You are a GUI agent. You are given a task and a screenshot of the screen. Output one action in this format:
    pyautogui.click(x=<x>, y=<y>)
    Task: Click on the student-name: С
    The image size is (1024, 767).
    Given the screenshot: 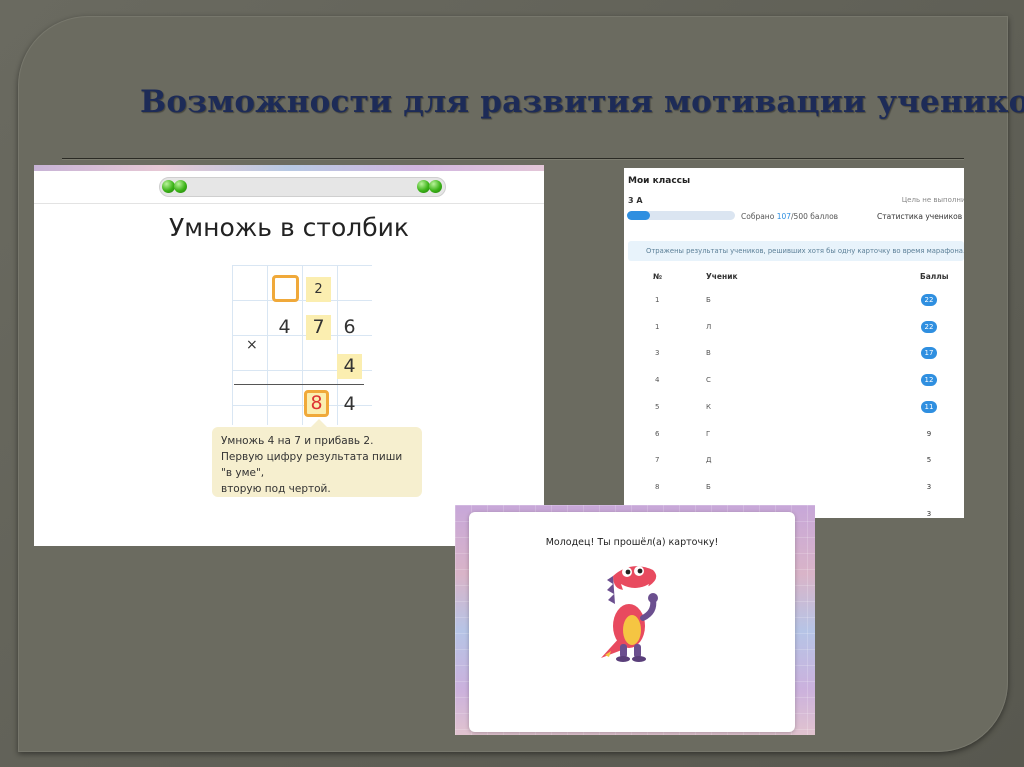 What is the action you would take?
    pyautogui.click(x=708, y=380)
    